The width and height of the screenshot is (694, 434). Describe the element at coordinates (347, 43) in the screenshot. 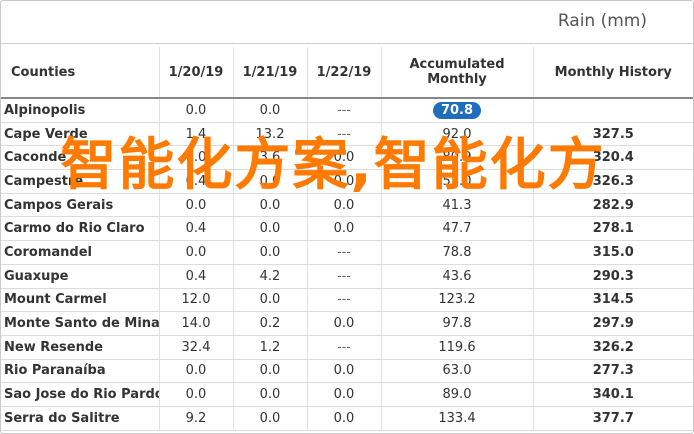

I see `divider` at that location.